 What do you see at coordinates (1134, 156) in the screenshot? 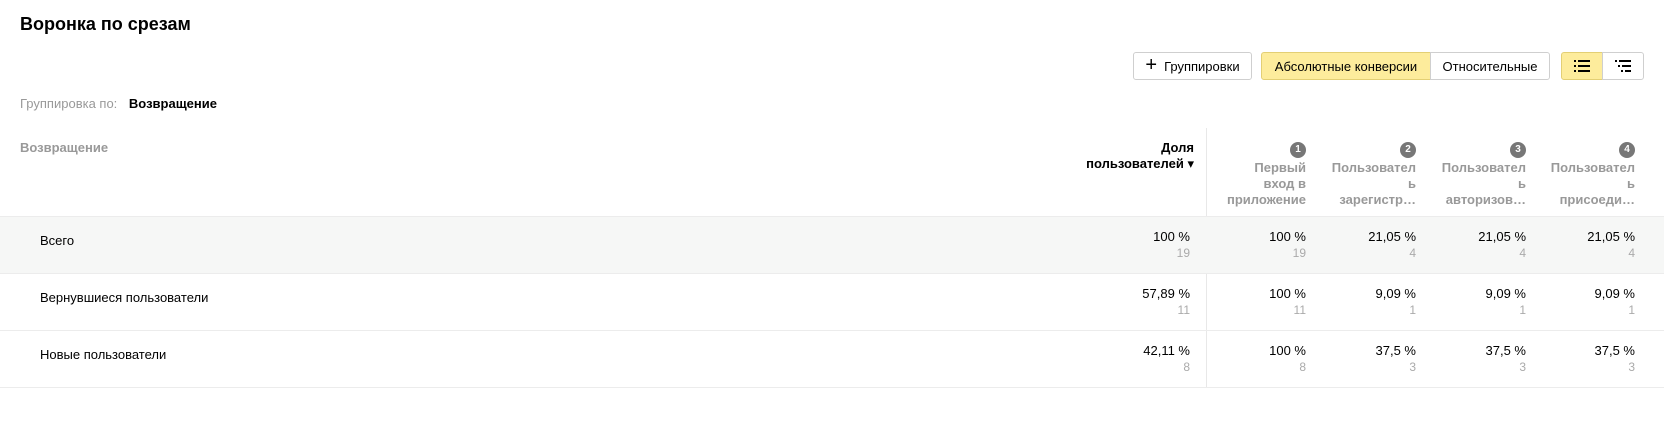
I see `share-header: Доля пользователей ▾` at bounding box center [1134, 156].